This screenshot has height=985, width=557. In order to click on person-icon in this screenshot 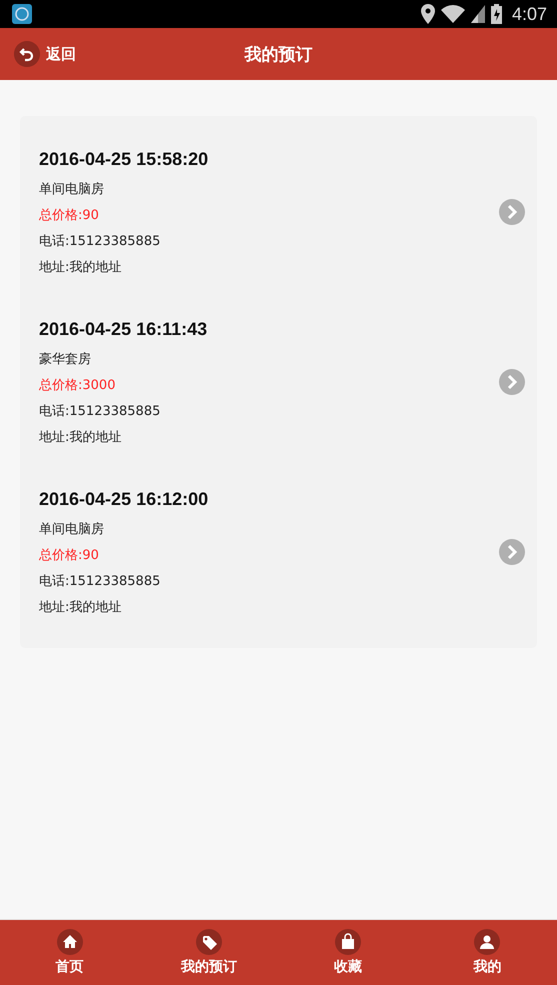, I will do `click(487, 942)`.